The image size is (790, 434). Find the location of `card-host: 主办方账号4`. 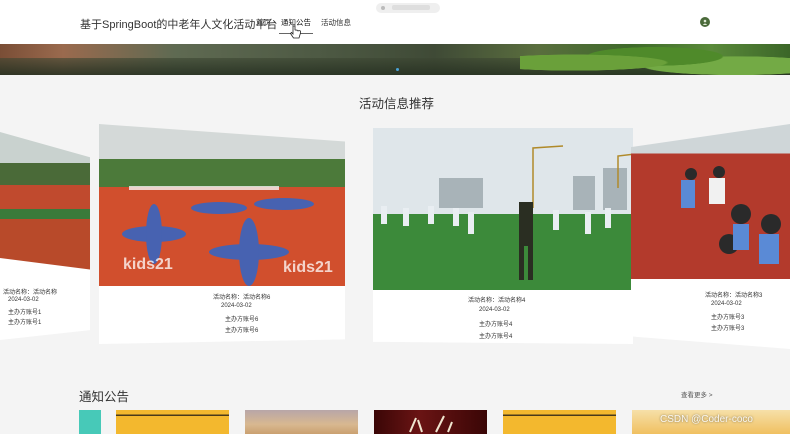

card-host: 主办方账号4 is located at coordinates (496, 325).